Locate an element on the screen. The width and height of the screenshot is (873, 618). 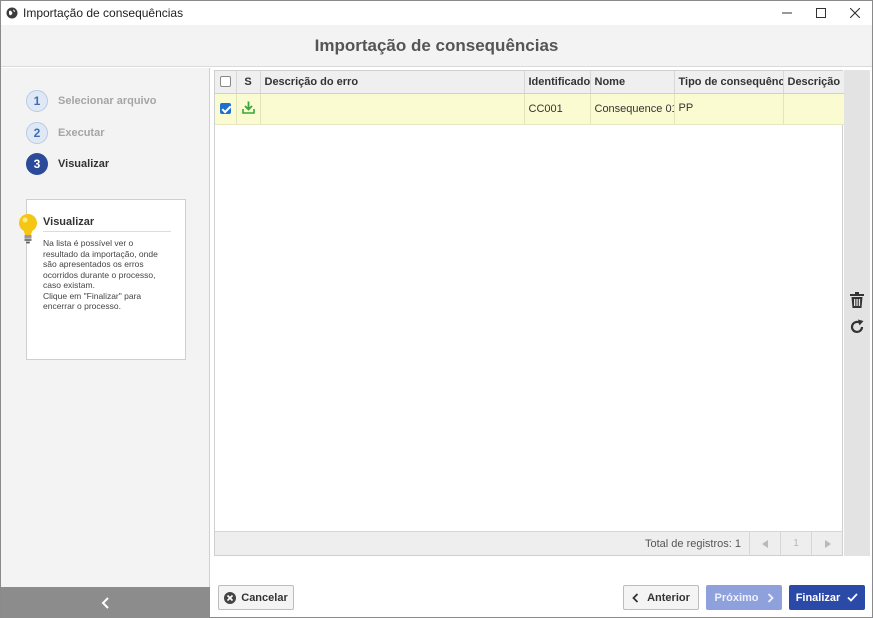
triangle-right-icon is located at coordinates (827, 543).